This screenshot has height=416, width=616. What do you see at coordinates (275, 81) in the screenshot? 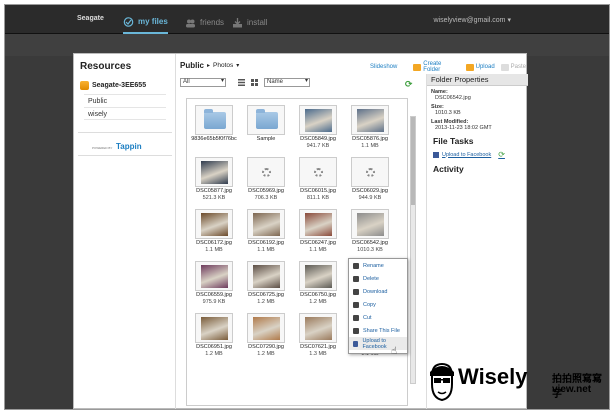
I see `sort-value: Name` at bounding box center [275, 81].